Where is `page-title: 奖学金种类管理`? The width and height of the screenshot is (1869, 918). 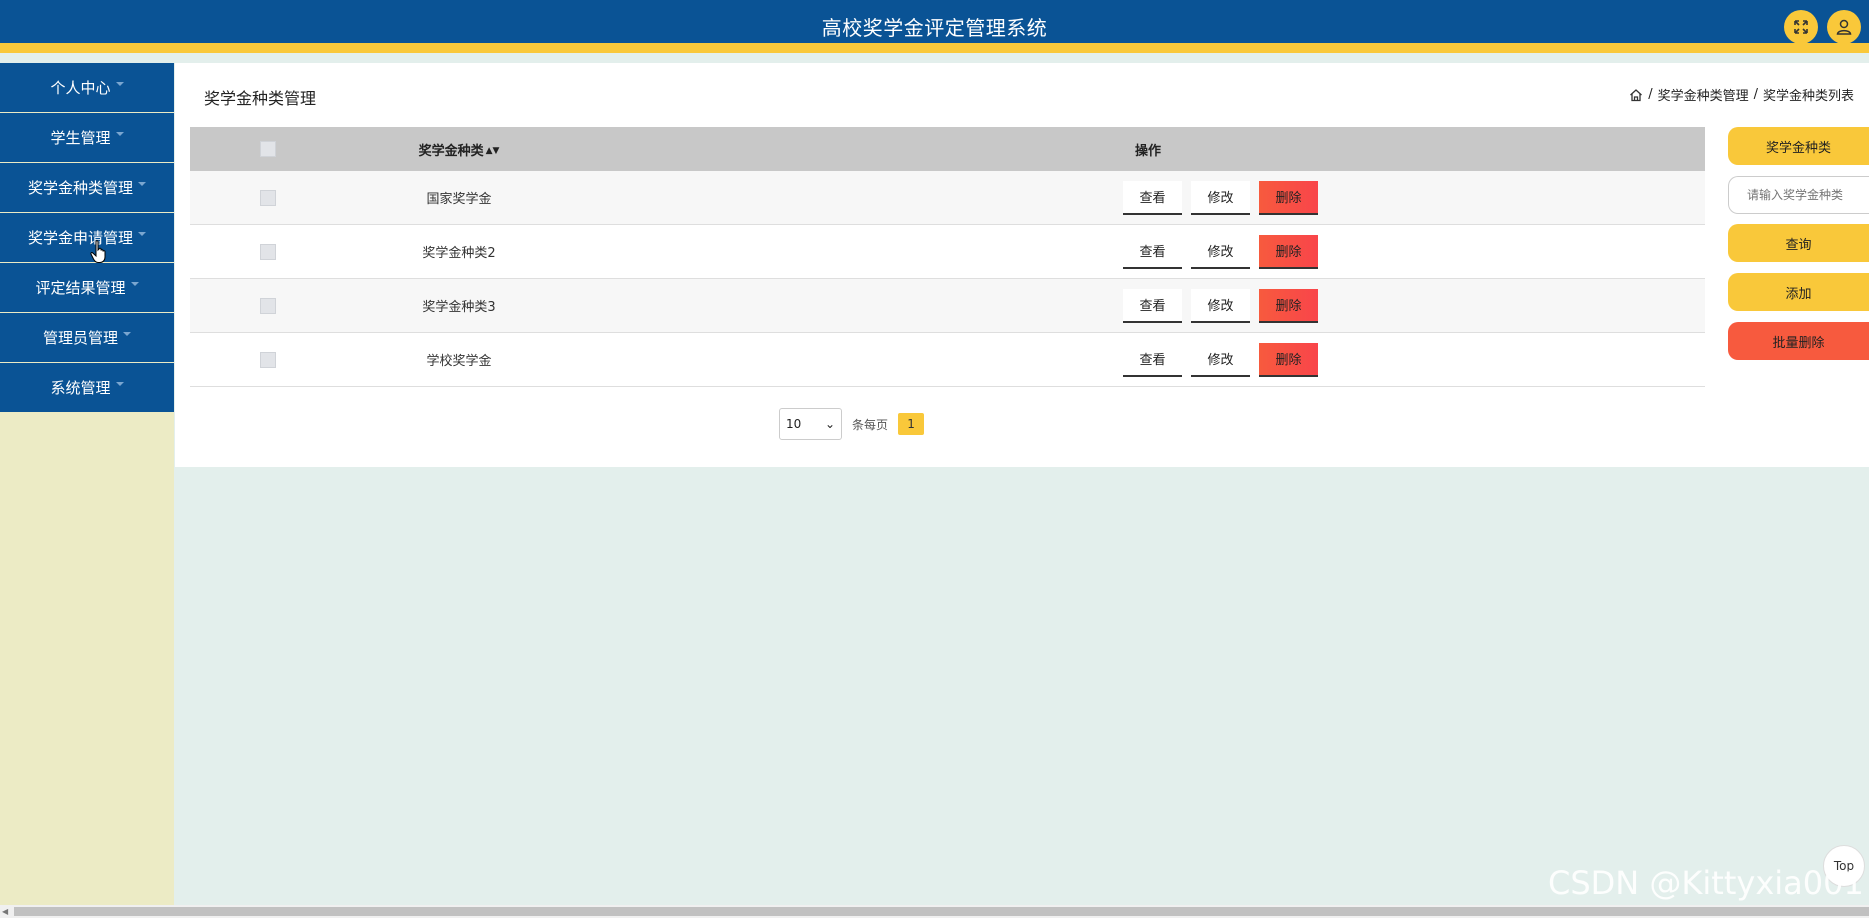 page-title: 奖学金种类管理 is located at coordinates (260, 98).